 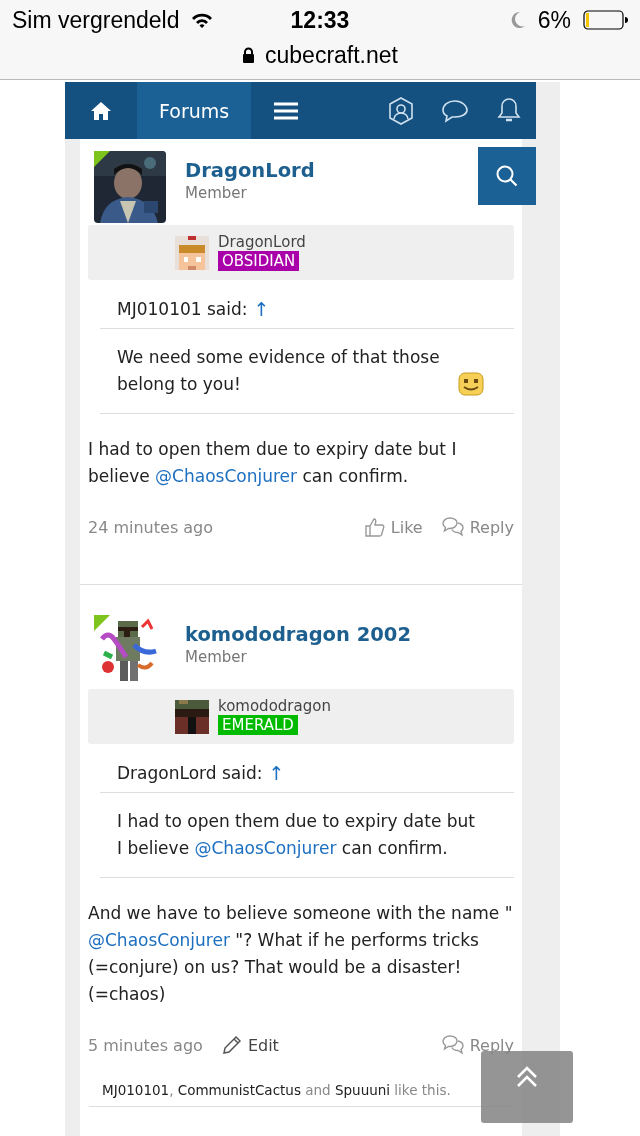 What do you see at coordinates (151, 527) in the screenshot?
I see `post-time: 24 minutes ago` at bounding box center [151, 527].